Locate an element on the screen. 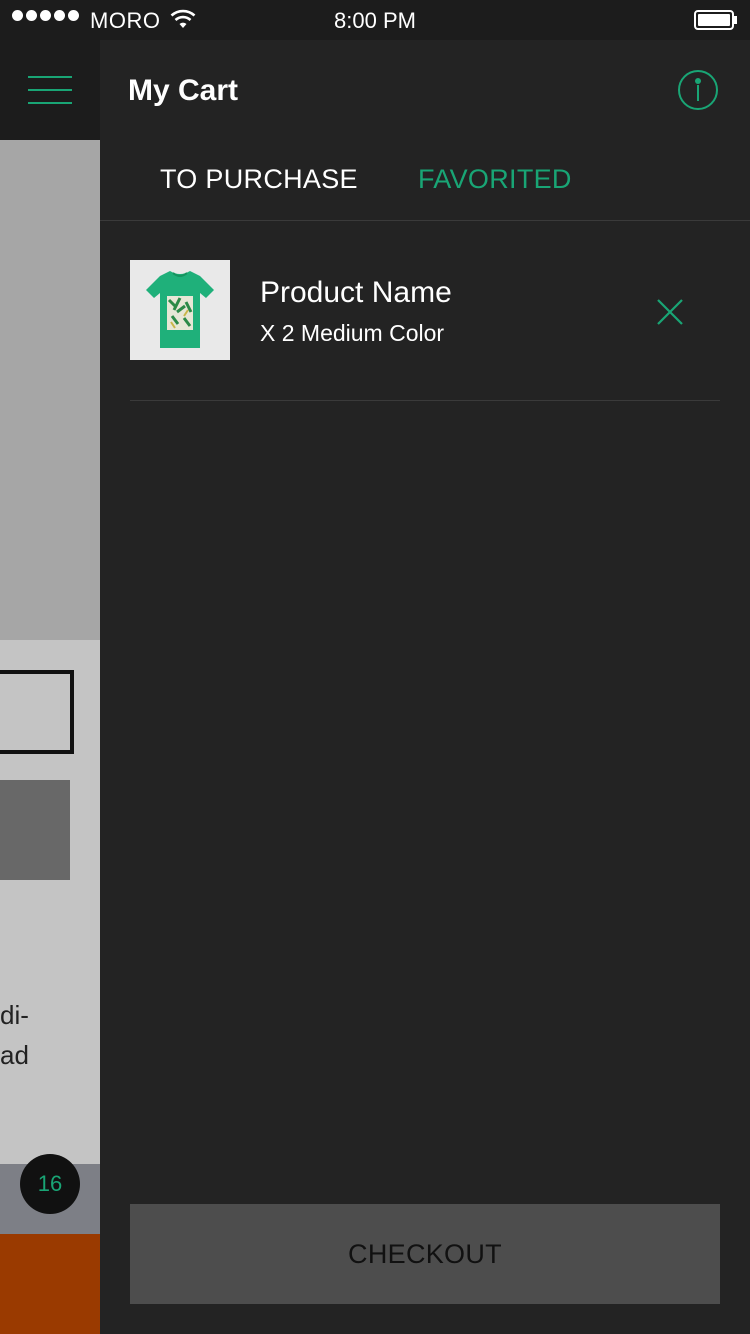 The height and width of the screenshot is (1334, 750). product-name: Product Name is located at coordinates (356, 292).